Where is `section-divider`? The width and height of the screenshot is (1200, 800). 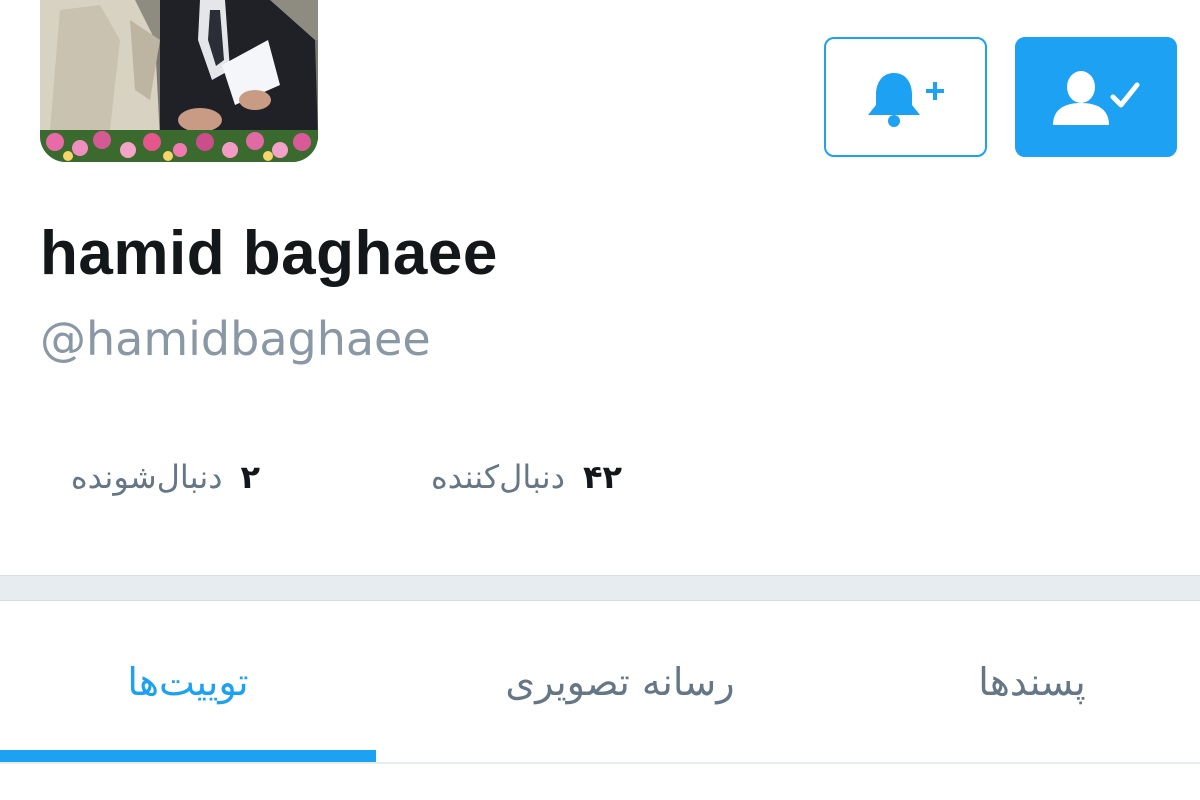 section-divider is located at coordinates (600, 588).